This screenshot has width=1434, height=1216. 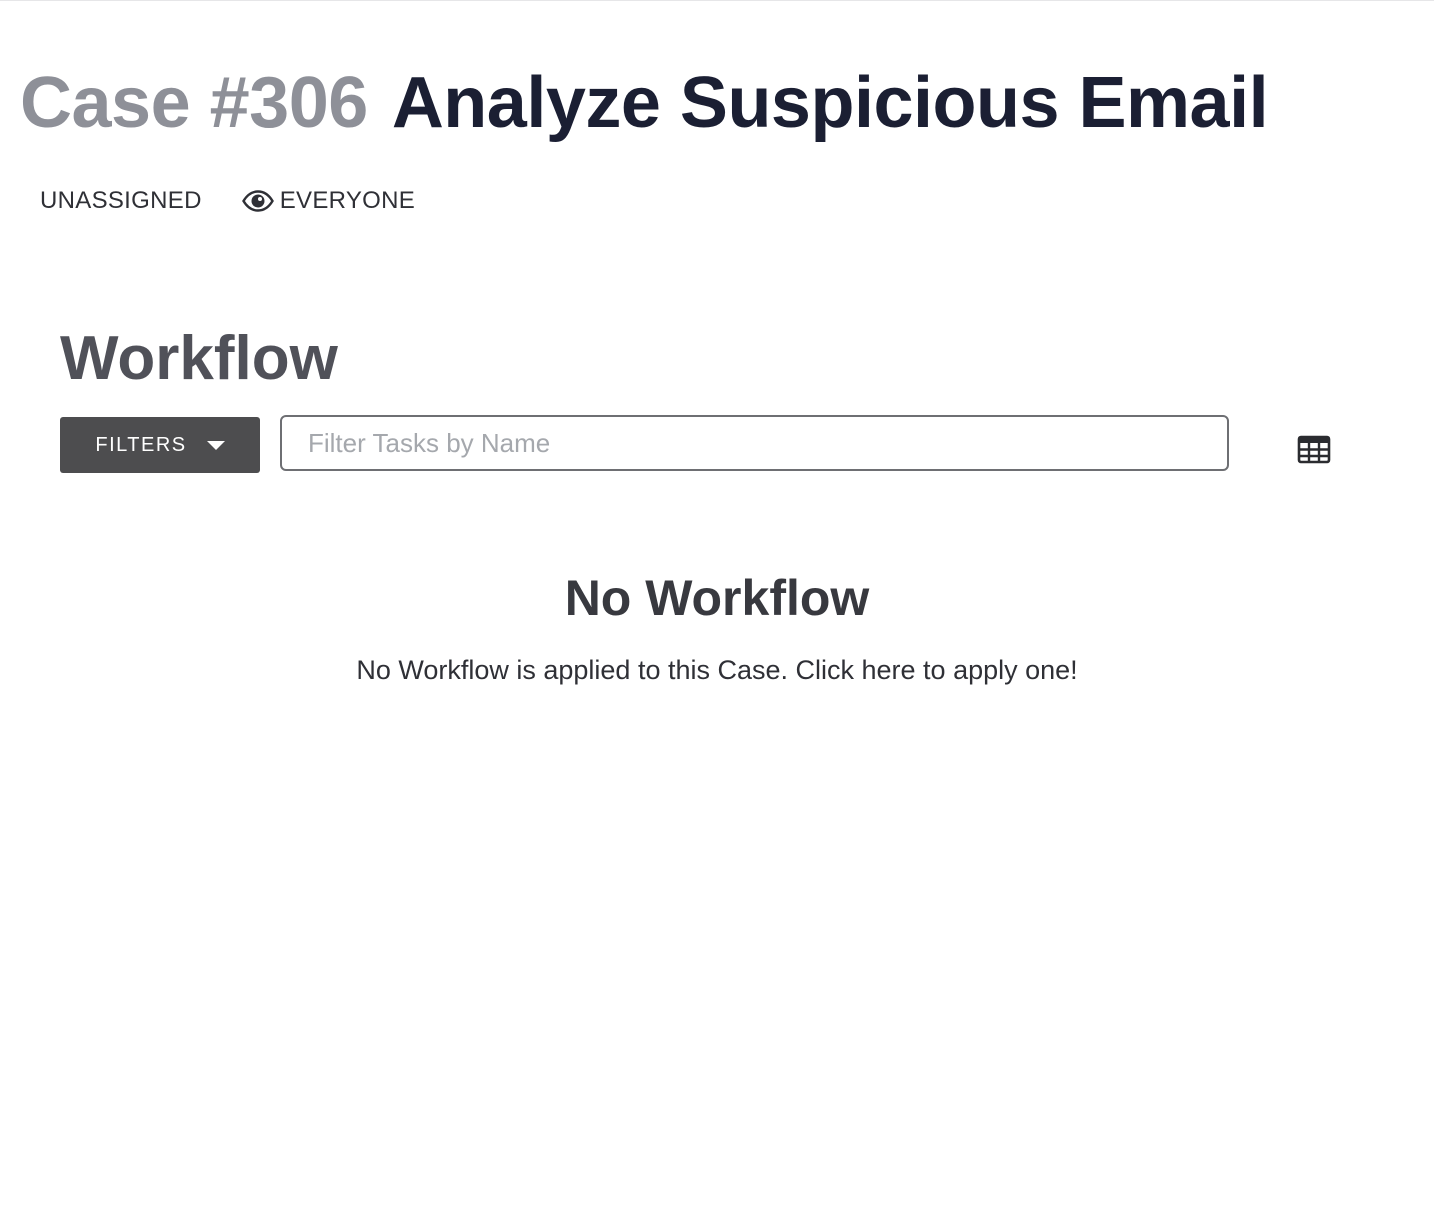 I want to click on filters-button: FILTERS, so click(x=160, y=445).